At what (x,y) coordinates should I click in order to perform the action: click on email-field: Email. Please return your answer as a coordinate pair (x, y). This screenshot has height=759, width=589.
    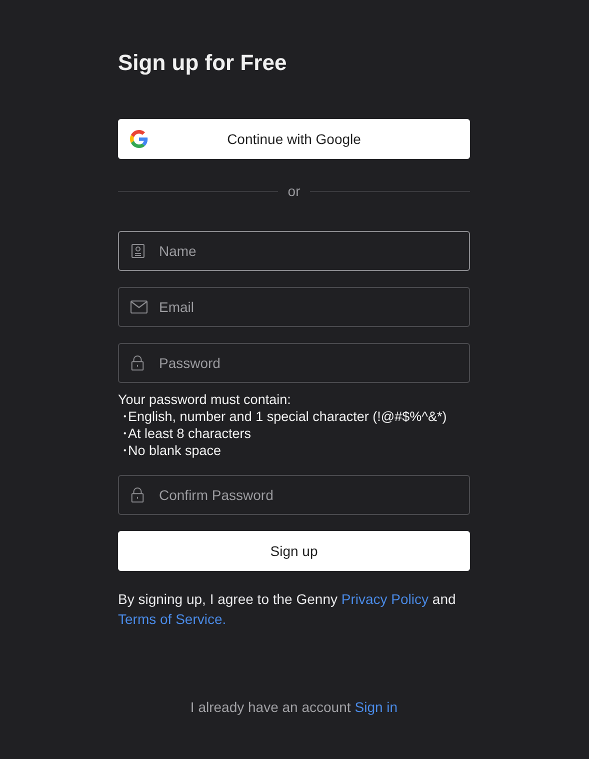
    Looking at the image, I should click on (294, 307).